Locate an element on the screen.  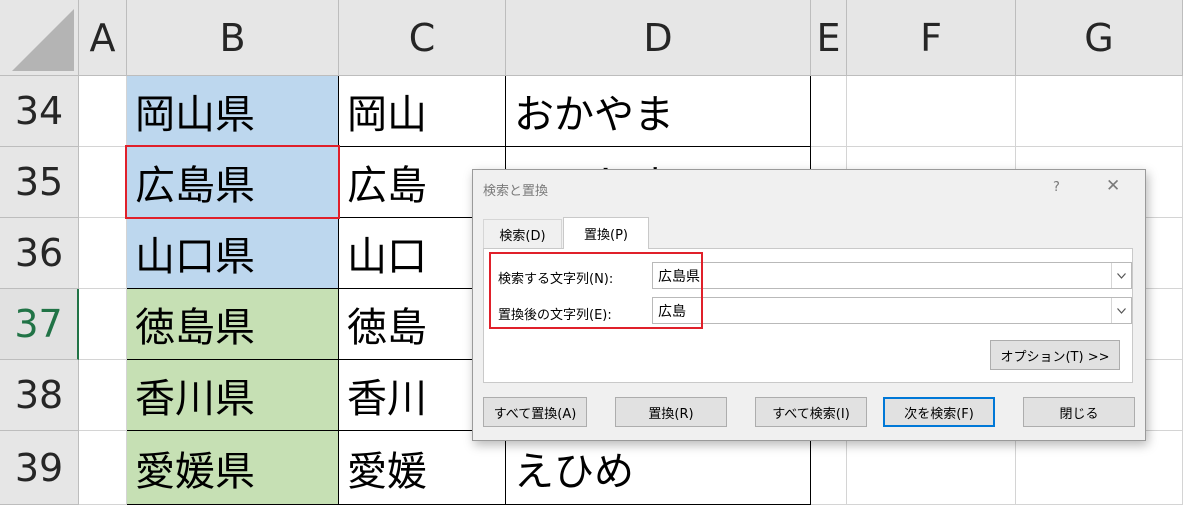
cell-g34 is located at coordinates (1099, 111).